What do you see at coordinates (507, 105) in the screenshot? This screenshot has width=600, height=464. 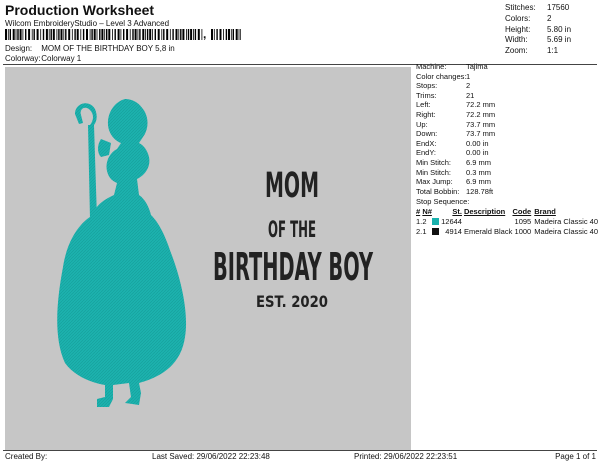 I see `property-row: Left: 72.2 mm` at bounding box center [507, 105].